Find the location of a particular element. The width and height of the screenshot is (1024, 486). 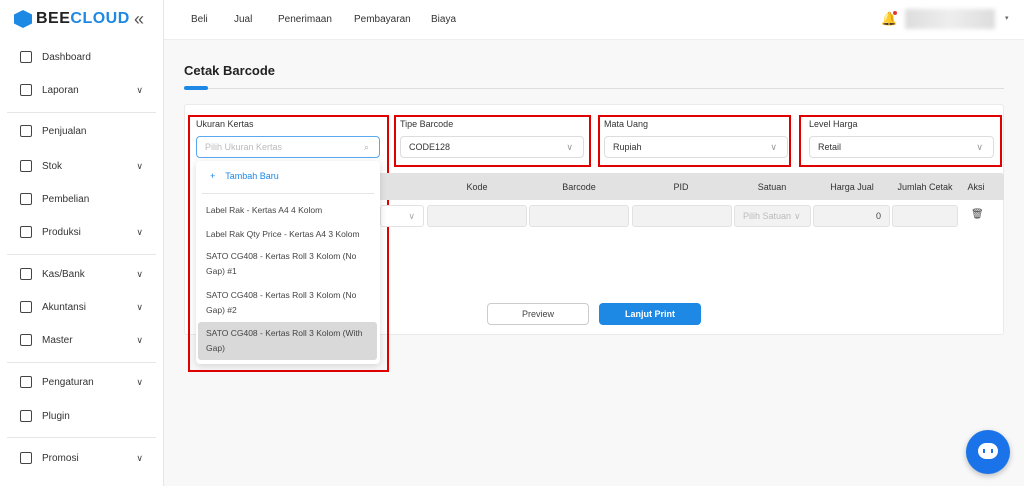

page-title: Cetak Barcode is located at coordinates (230, 70).